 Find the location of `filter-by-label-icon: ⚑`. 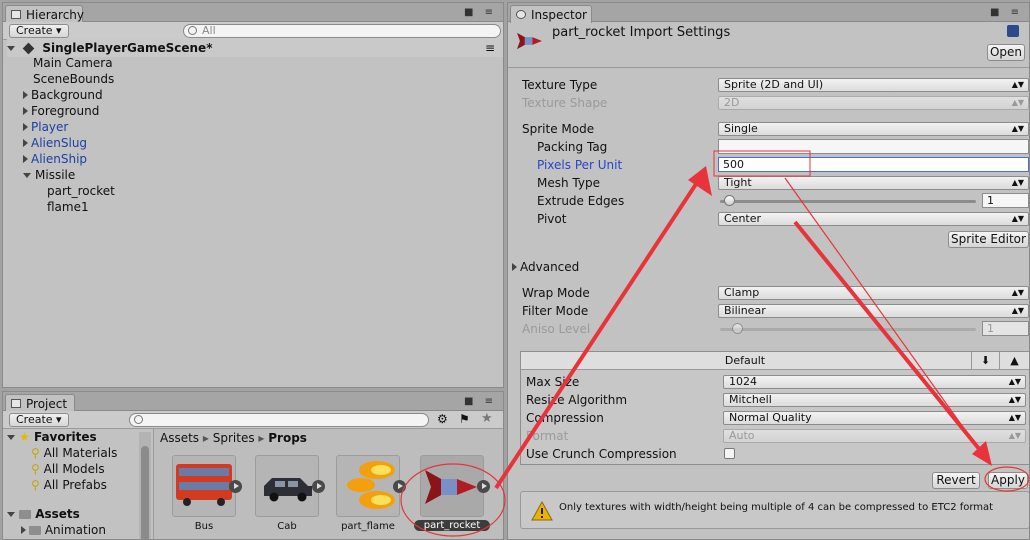

filter-by-label-icon: ⚑ is located at coordinates (464, 419).